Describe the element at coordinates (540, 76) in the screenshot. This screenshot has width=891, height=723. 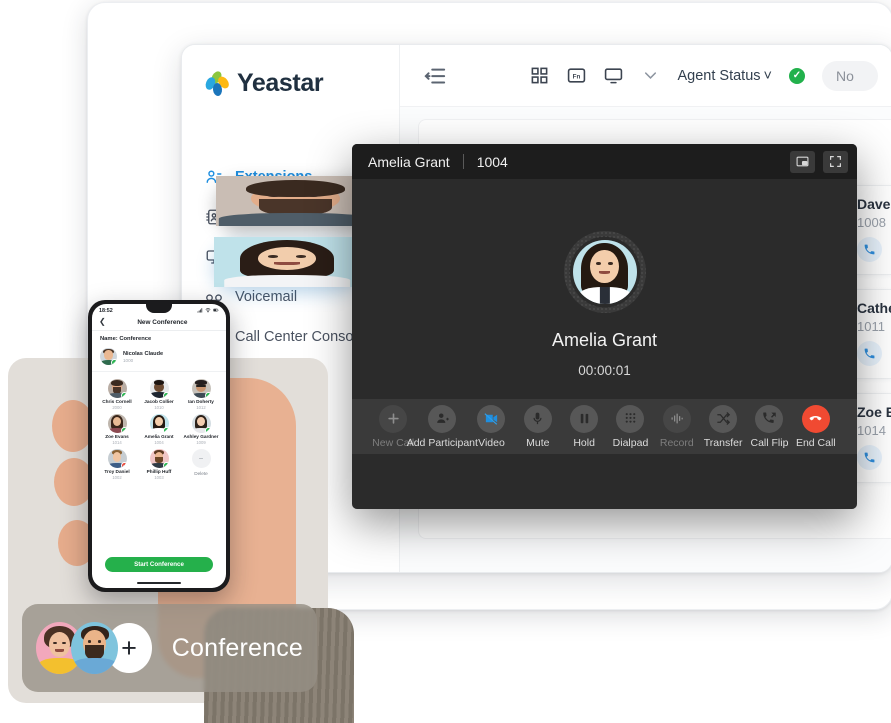
I see `qr-code-icon` at that location.